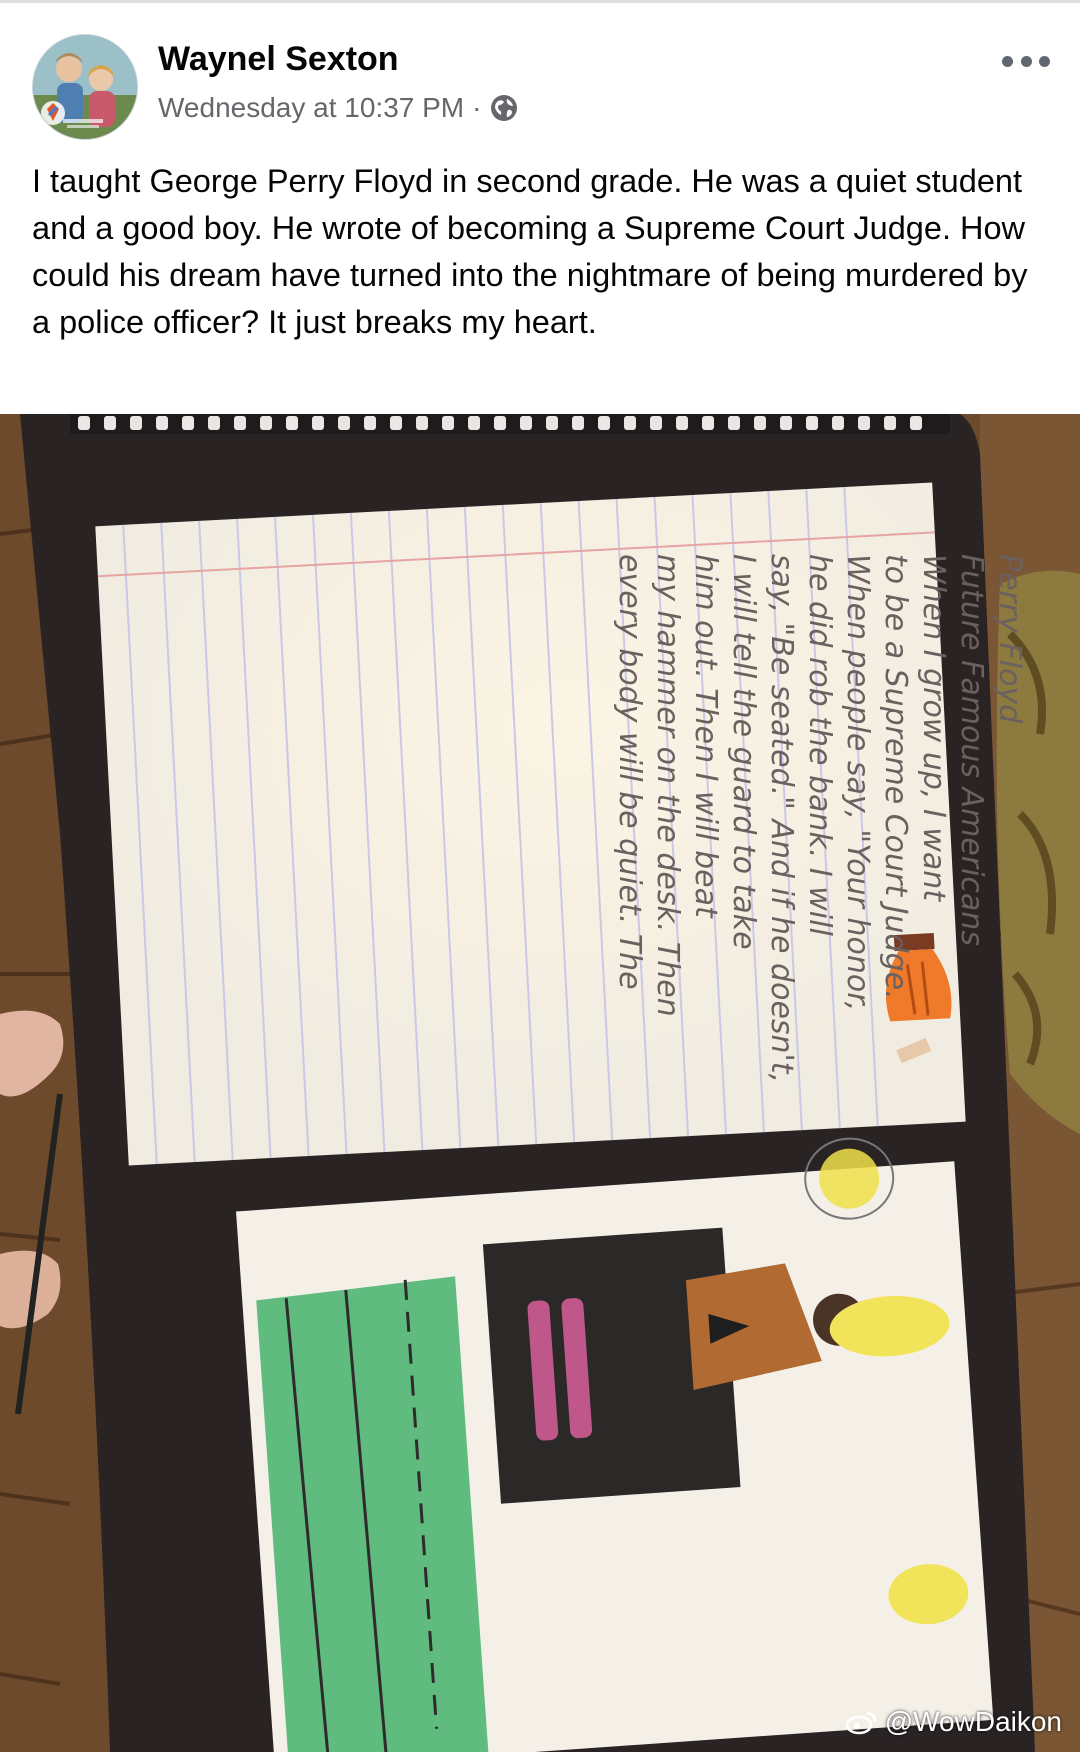  What do you see at coordinates (895, 777) in the screenshot?
I see `handwriting-line-4: to be a Supreme Court Judge.` at bounding box center [895, 777].